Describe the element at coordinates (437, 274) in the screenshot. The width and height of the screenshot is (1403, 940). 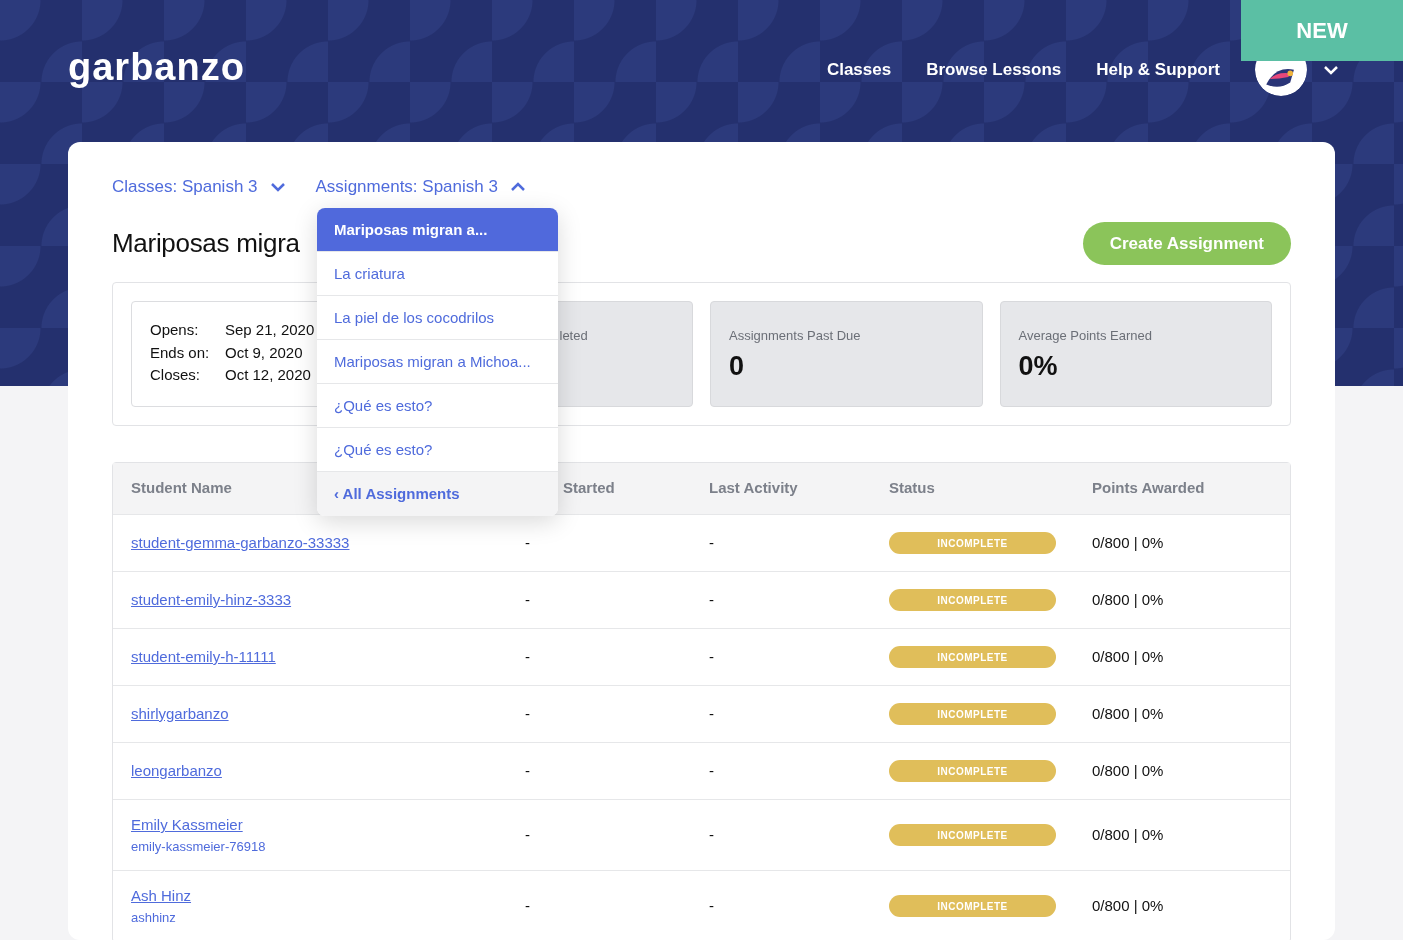
I see `dropdown-item: La criatura` at that location.